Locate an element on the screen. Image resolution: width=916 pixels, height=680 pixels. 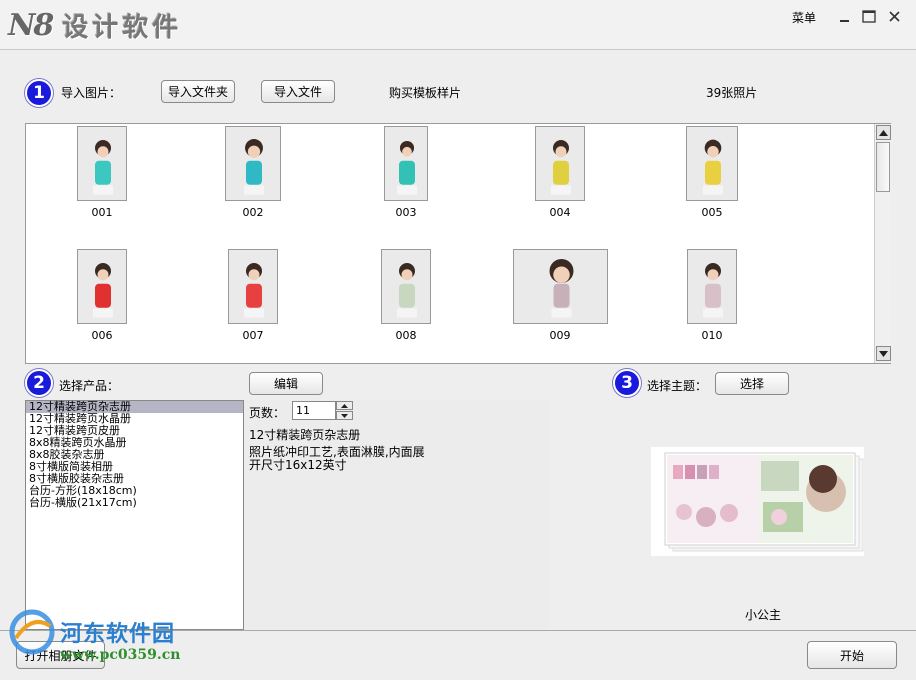
step-2-badge: 2 is located at coordinates (39, 383).